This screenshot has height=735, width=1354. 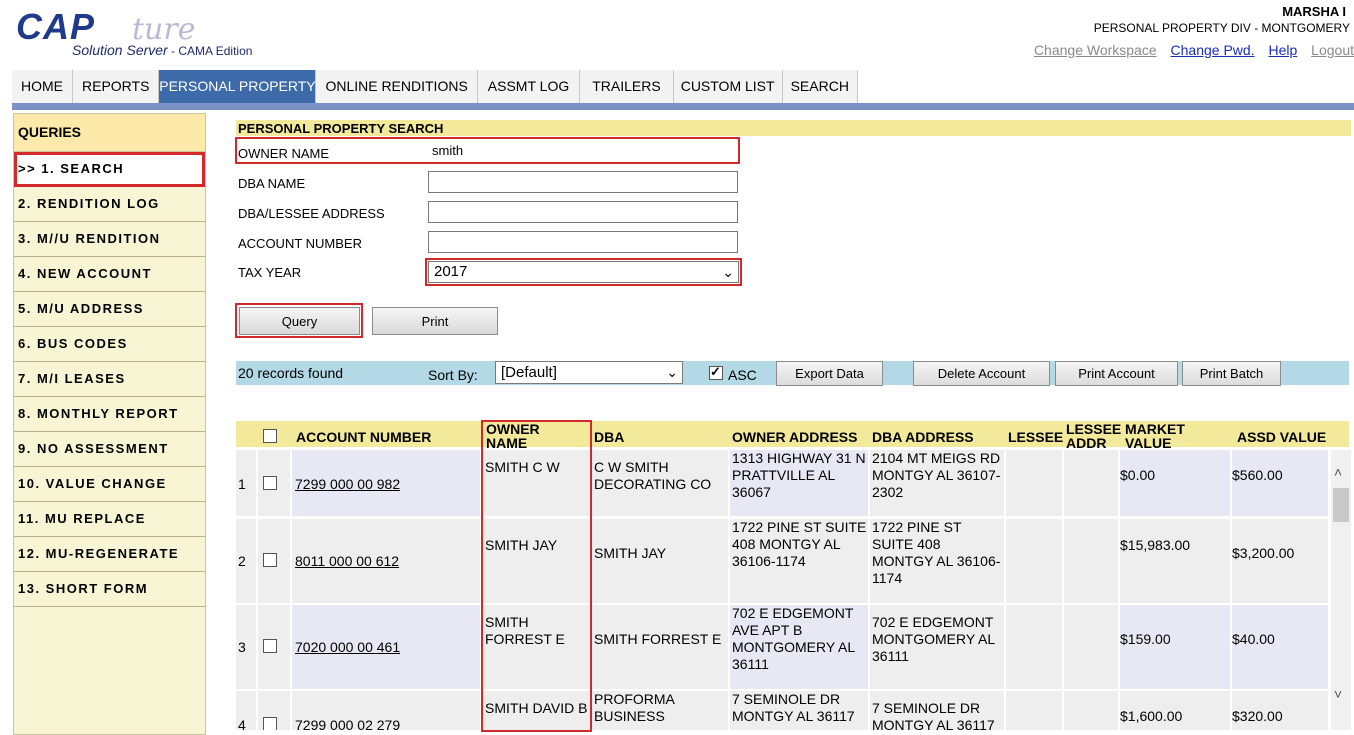 I want to click on nav-divider, so click(x=683, y=106).